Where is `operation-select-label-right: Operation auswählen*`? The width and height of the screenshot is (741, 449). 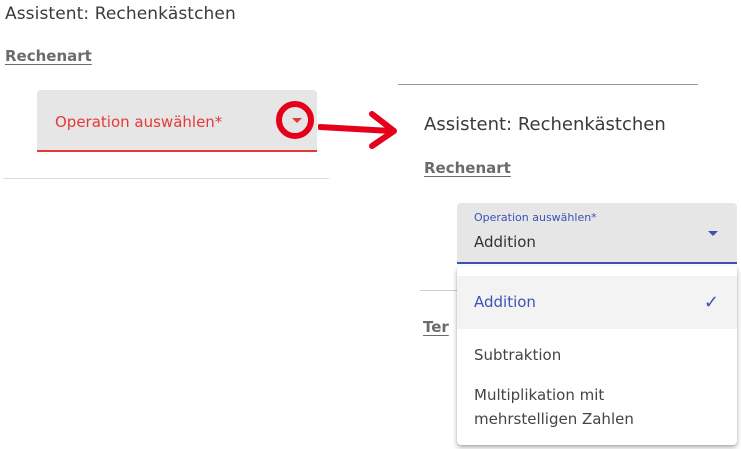 operation-select-label-right: Operation auswählen* is located at coordinates (535, 217).